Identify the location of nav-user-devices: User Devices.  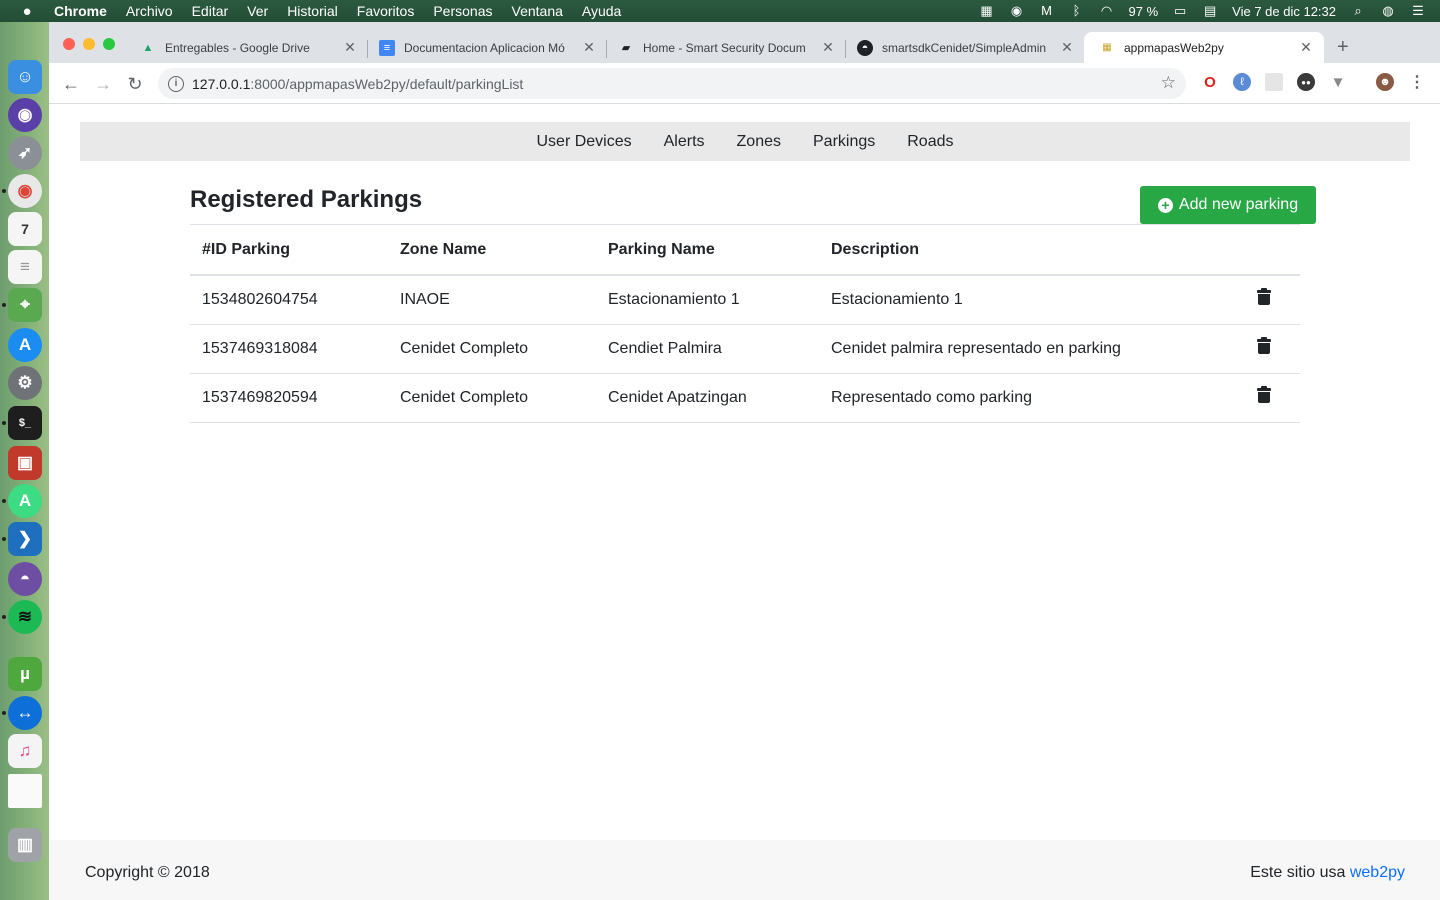
(583, 142).